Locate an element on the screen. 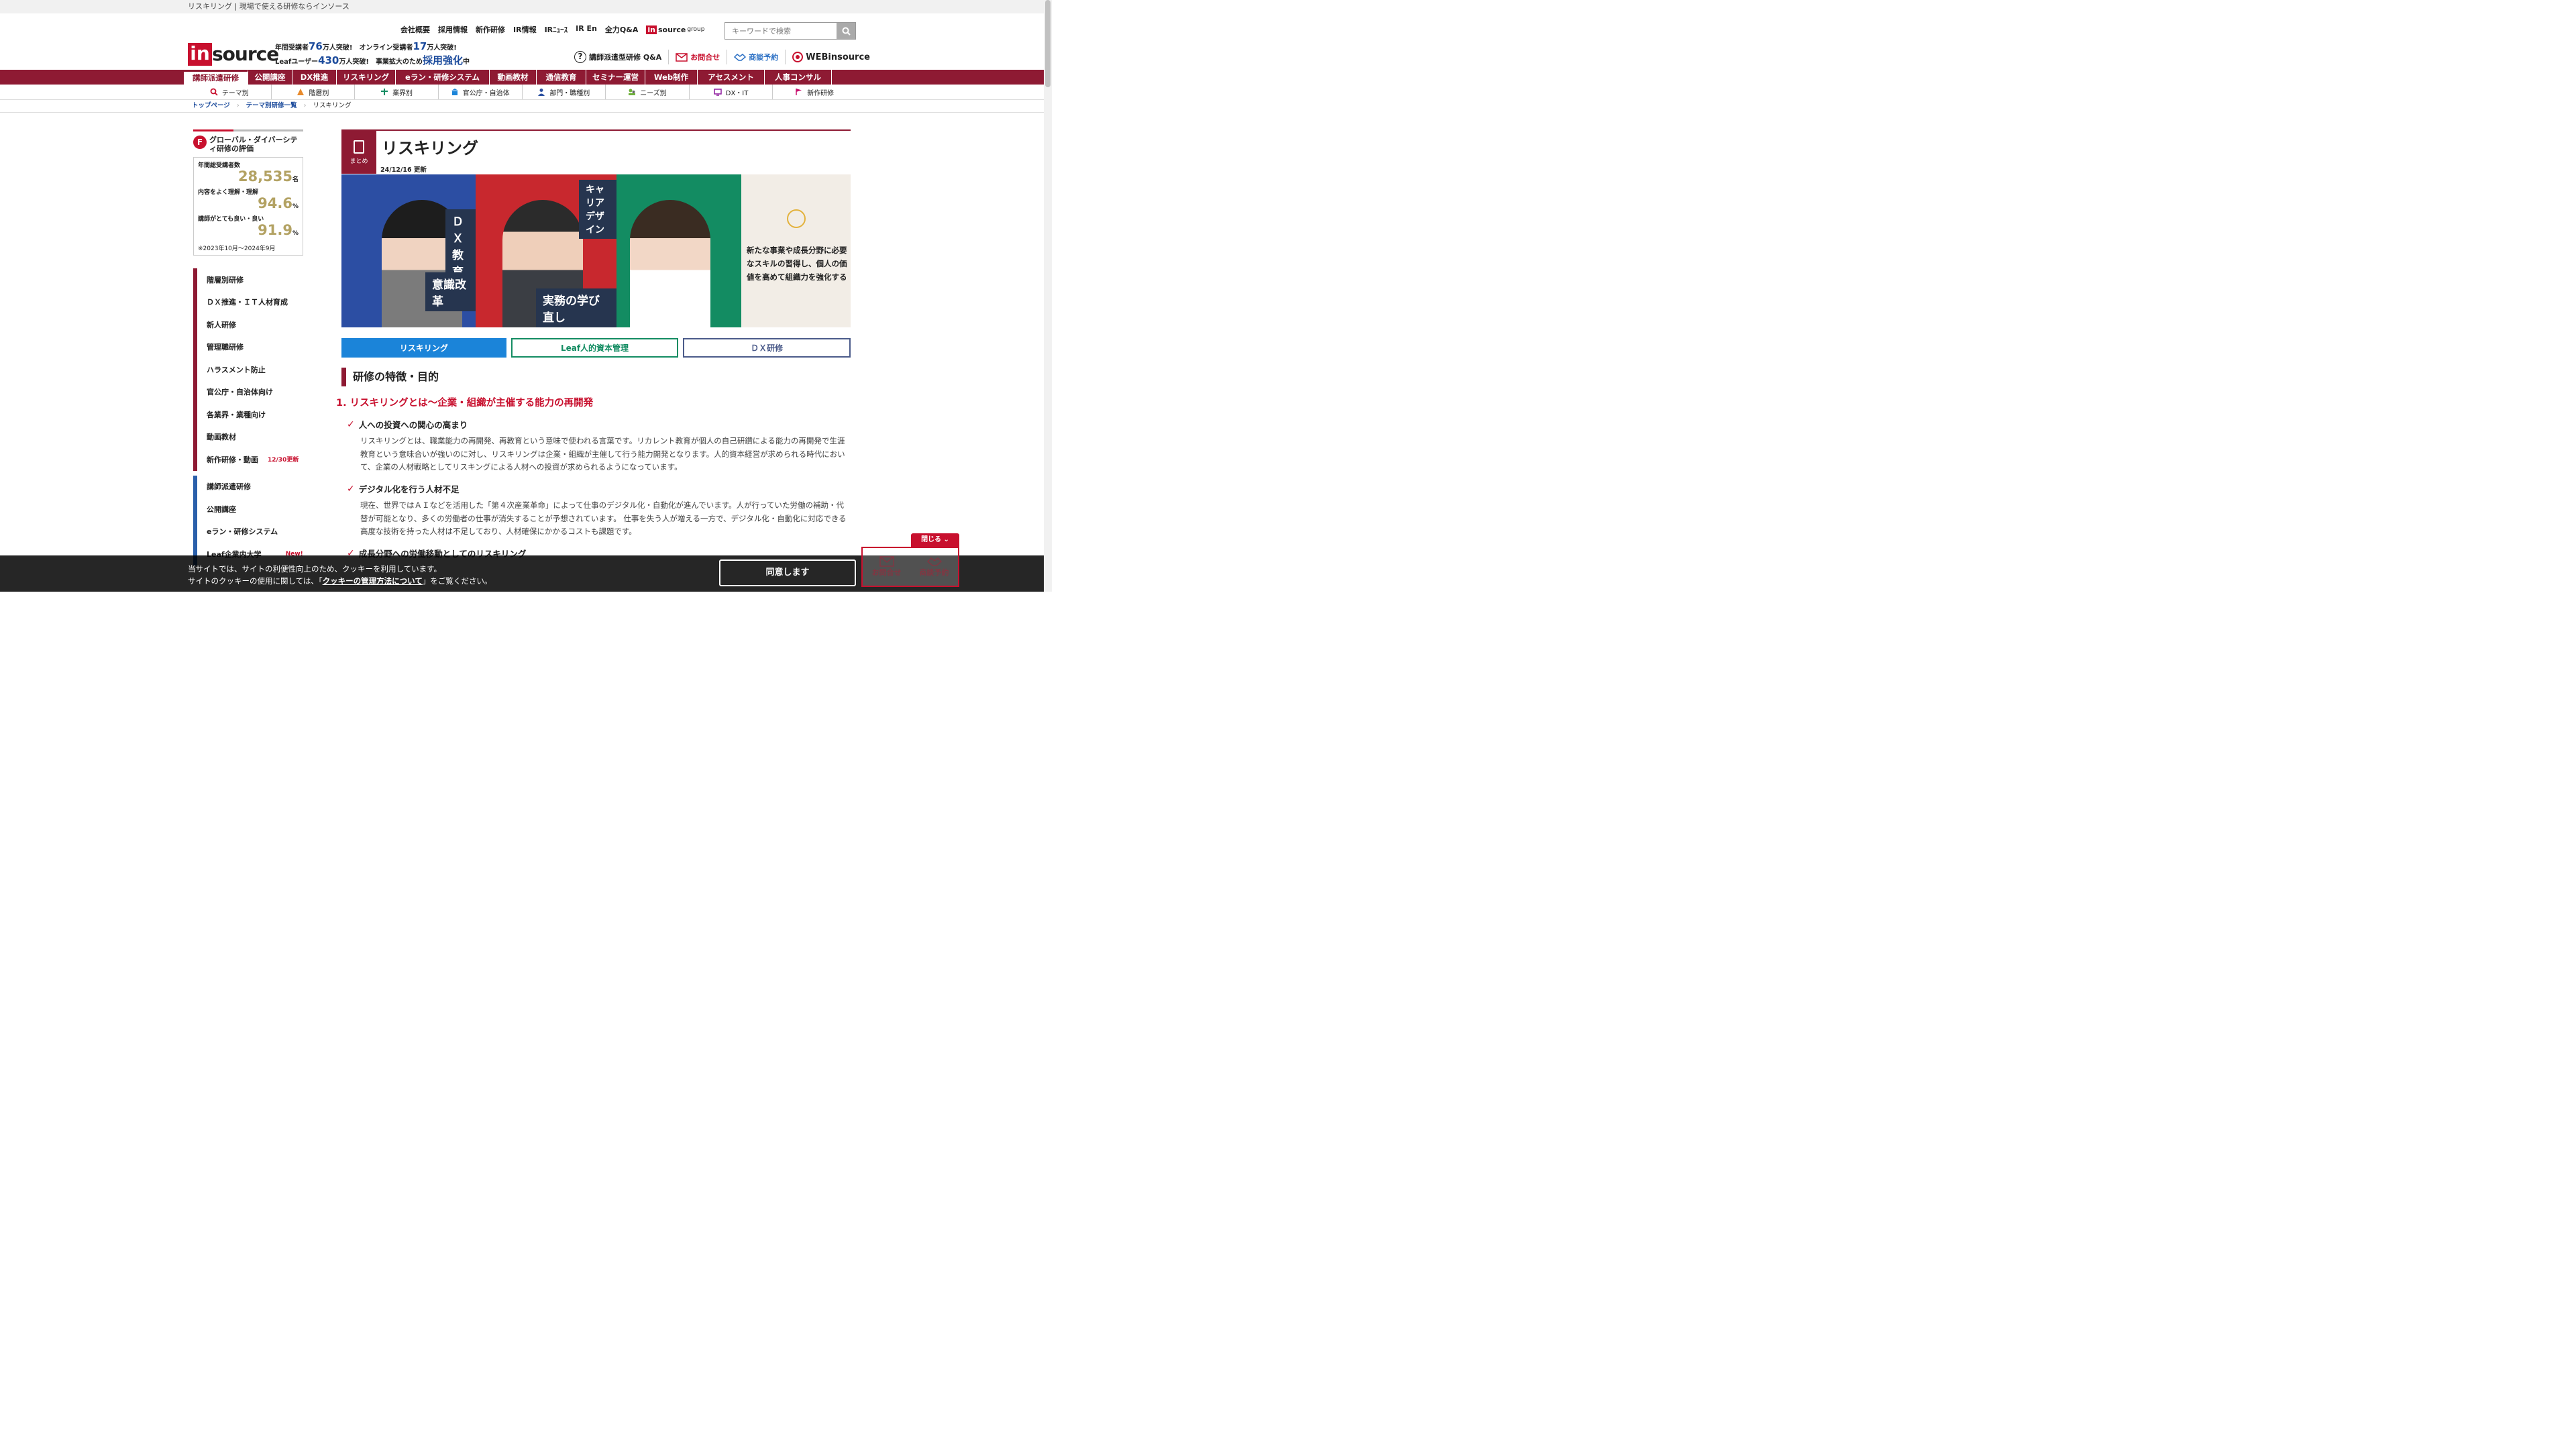 The width and height of the screenshot is (2576, 1449). side-menu-item: 官公庁・自治体向け is located at coordinates (248, 391).